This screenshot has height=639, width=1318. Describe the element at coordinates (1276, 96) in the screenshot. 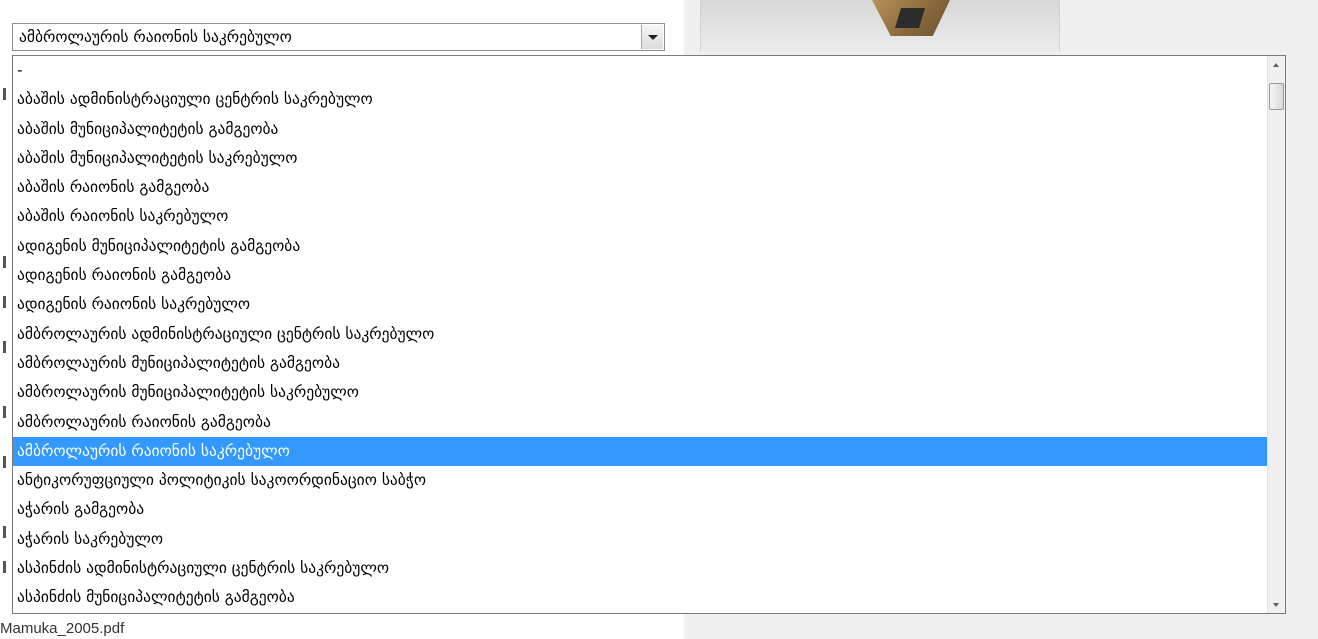

I see `scrollbar-thumb` at that location.